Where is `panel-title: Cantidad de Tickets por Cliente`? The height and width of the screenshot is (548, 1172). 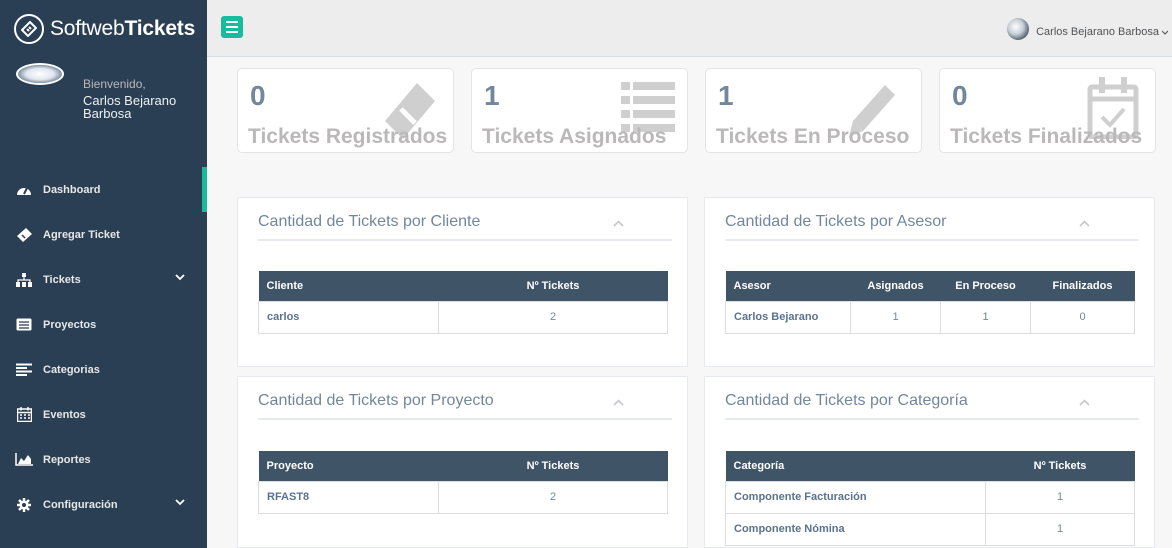 panel-title: Cantidad de Tickets por Cliente is located at coordinates (369, 221).